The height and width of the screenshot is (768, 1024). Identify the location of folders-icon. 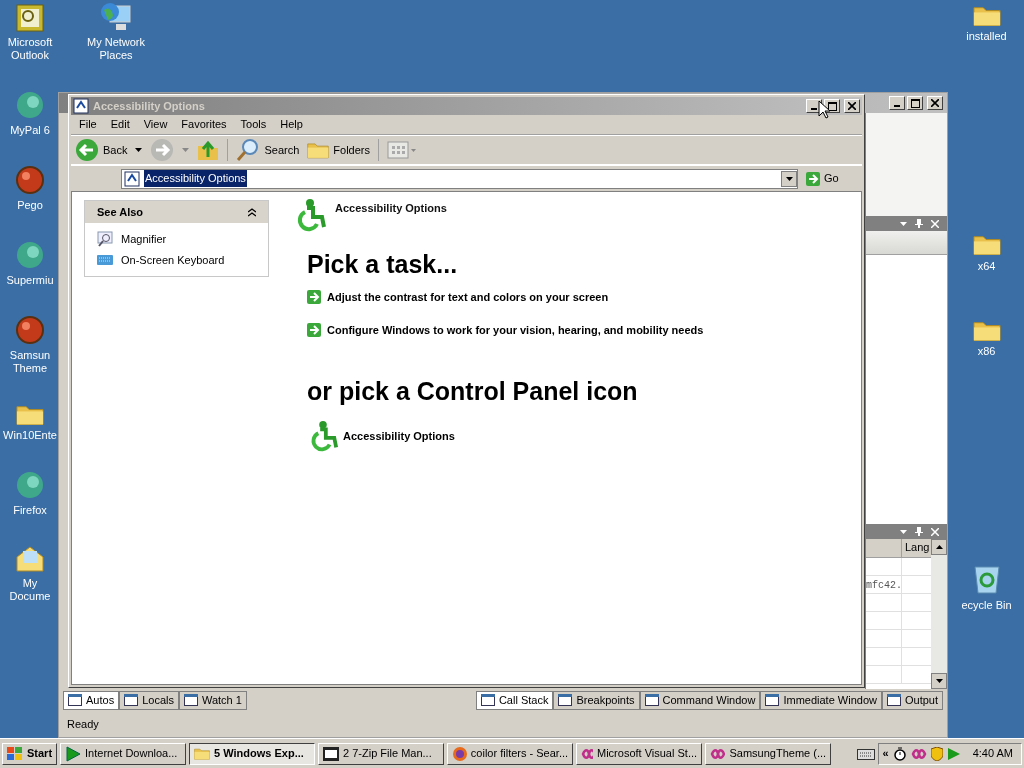
(318, 150).